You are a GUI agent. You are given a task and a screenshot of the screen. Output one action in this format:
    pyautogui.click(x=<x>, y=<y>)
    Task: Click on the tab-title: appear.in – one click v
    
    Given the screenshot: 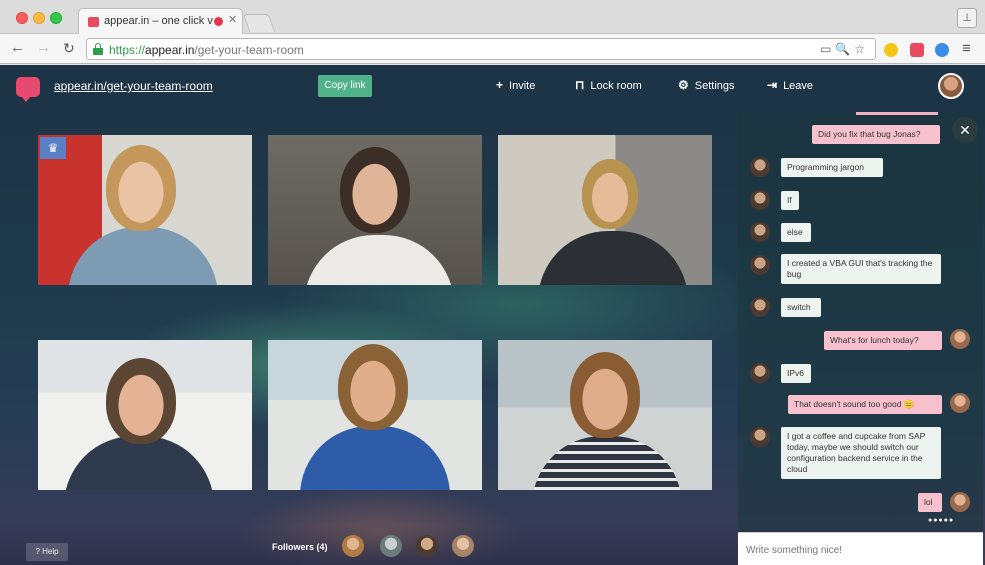 What is the action you would take?
    pyautogui.click(x=158, y=21)
    